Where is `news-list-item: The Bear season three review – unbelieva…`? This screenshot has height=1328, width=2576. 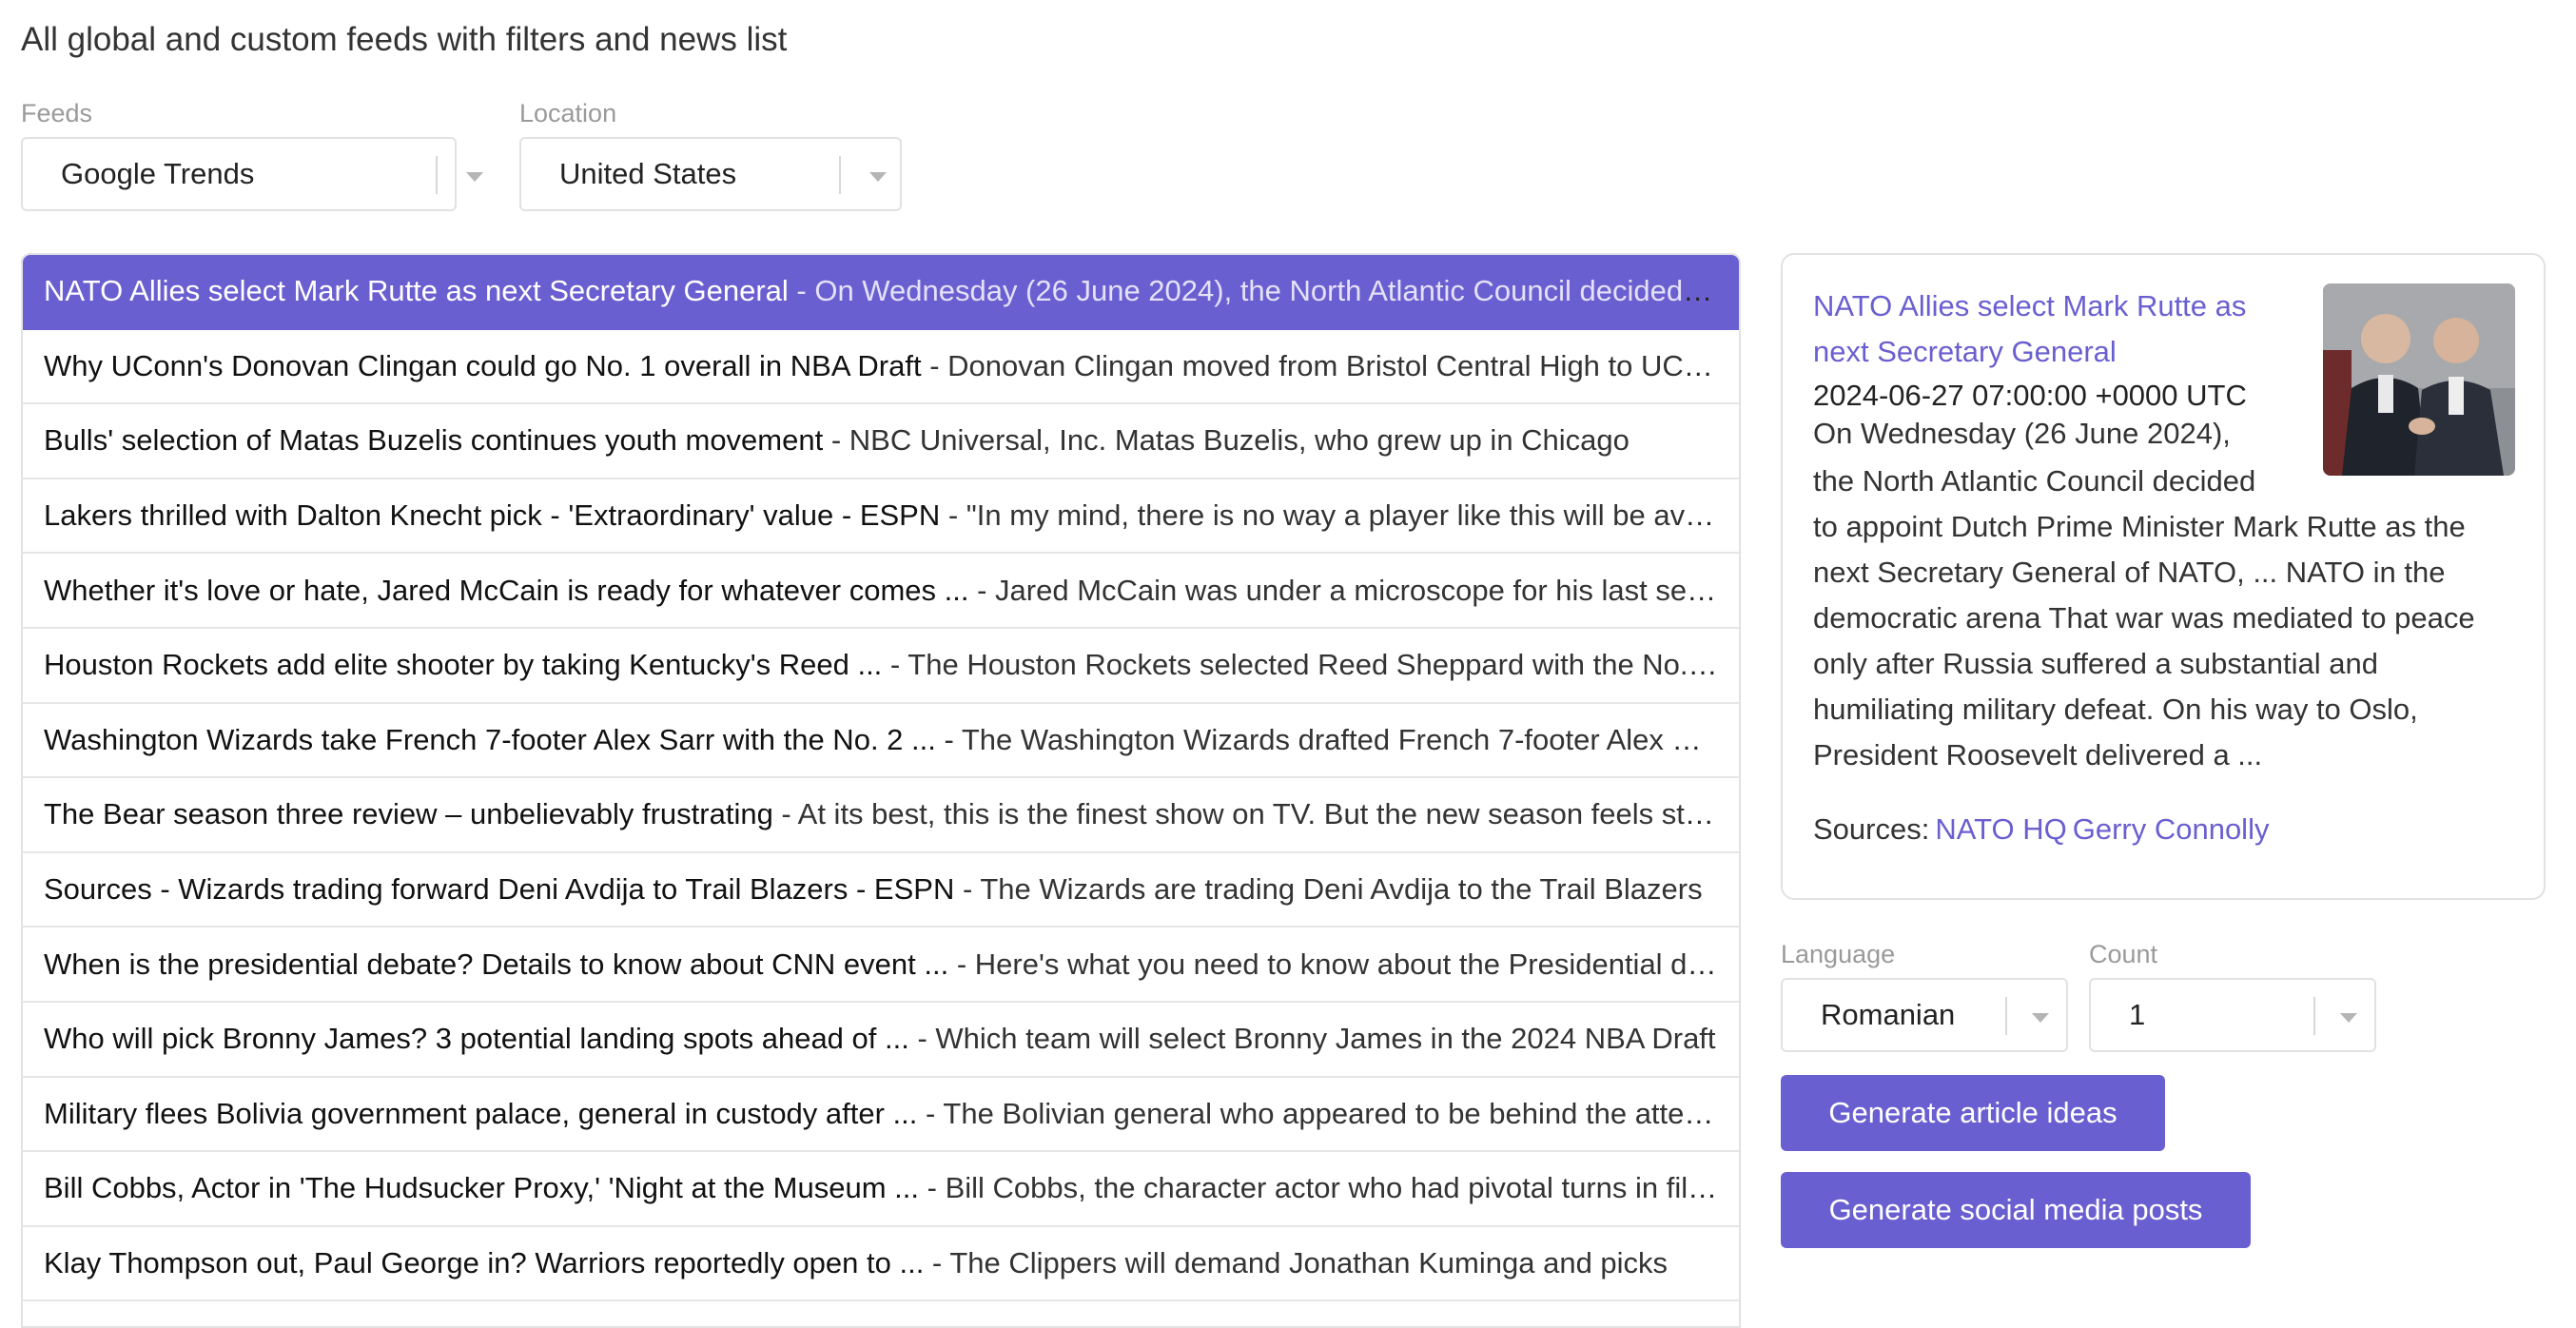 news-list-item: The Bear season three review – unbelieva… is located at coordinates (881, 815).